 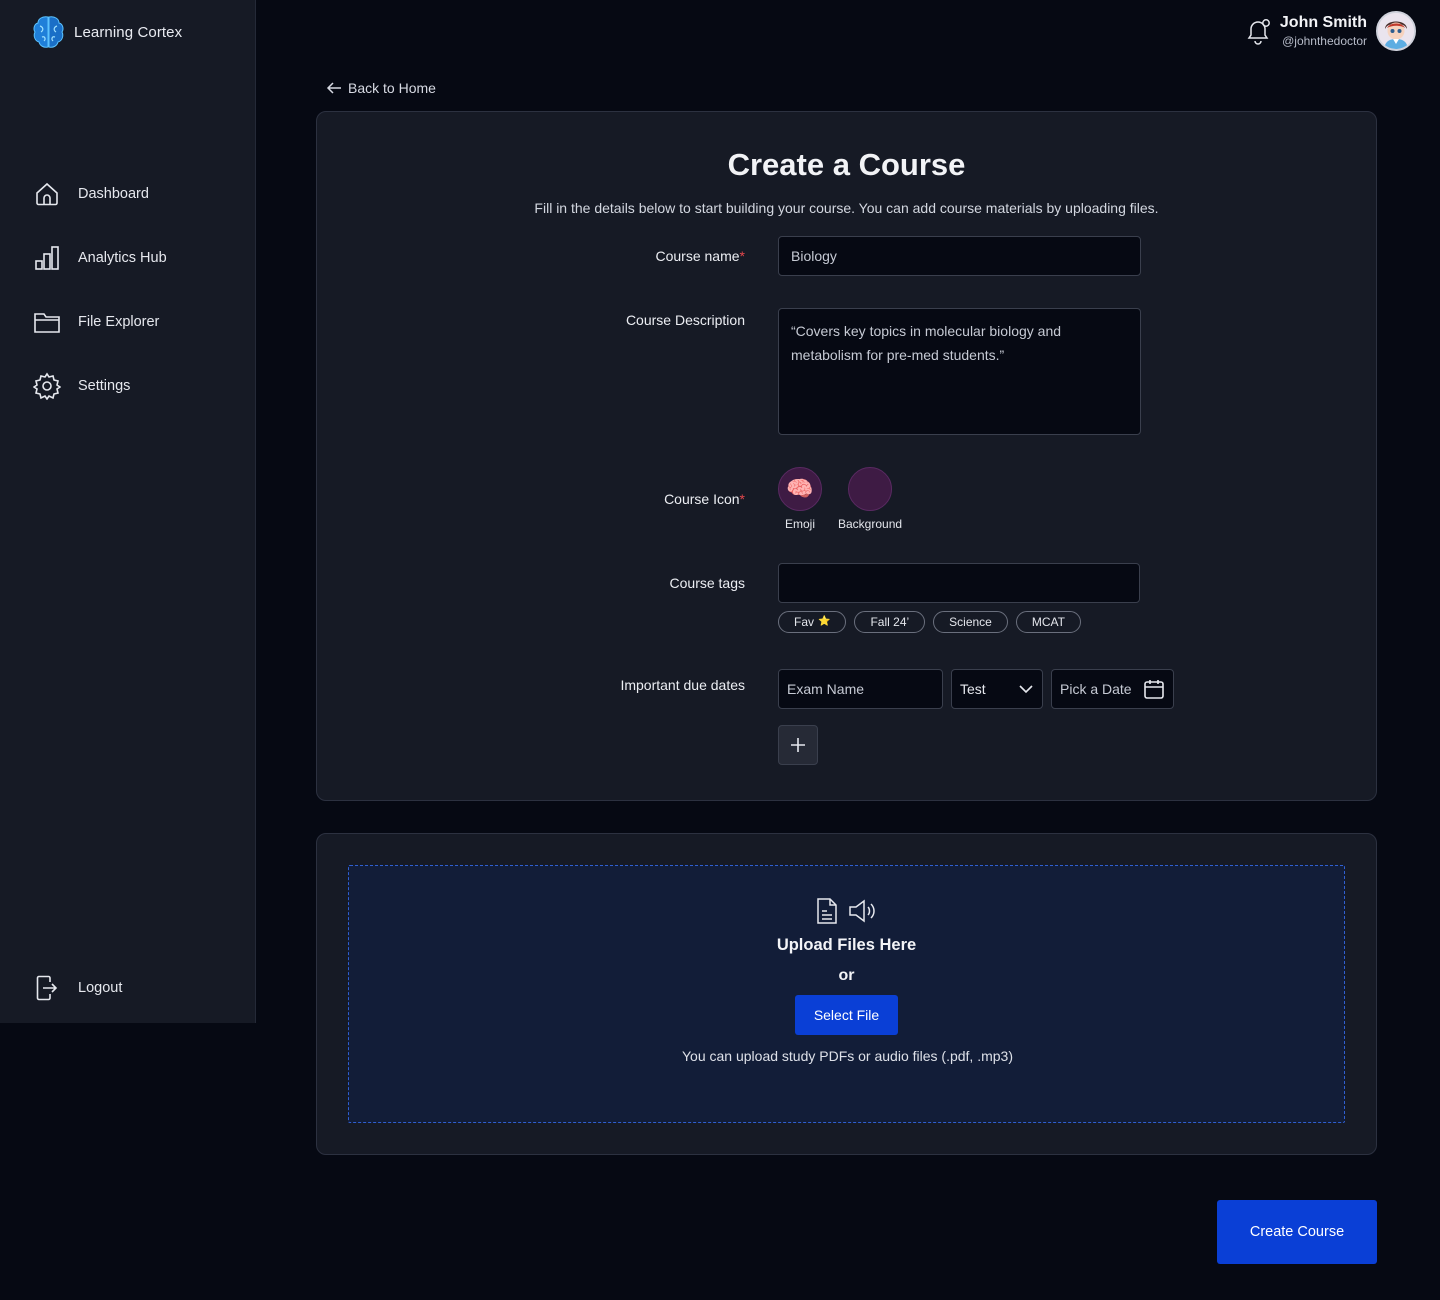 I want to click on tag-fall-24: Fall 24’, so click(x=890, y=622).